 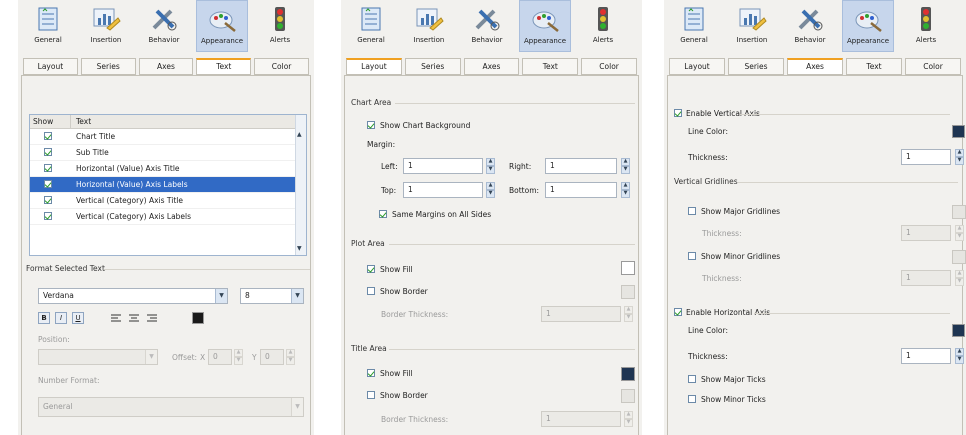 What do you see at coordinates (171, 407) in the screenshot?
I see `number-format-select: General ▼` at bounding box center [171, 407].